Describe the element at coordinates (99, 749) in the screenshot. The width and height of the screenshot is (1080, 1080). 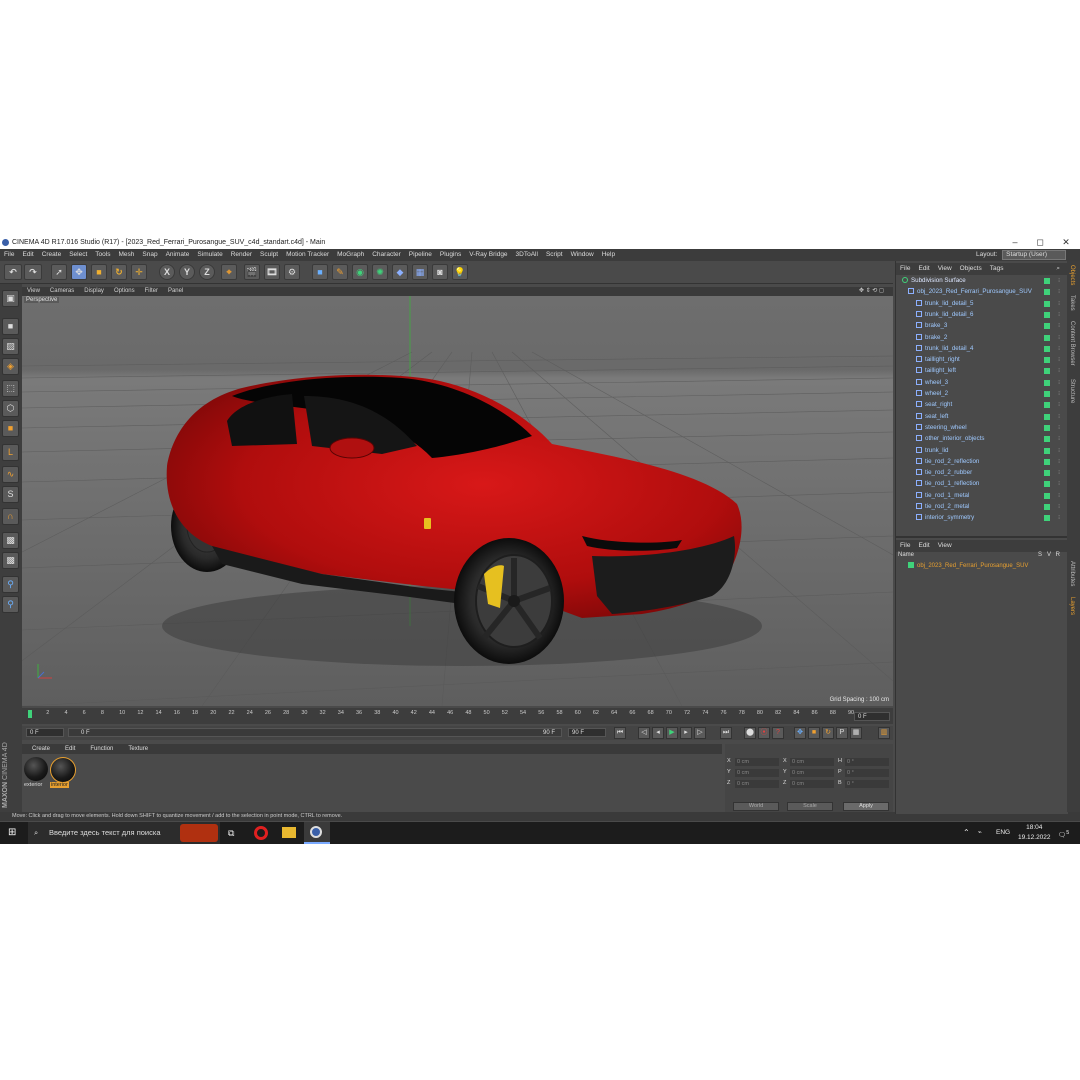
I see `material-menu-function: Function` at that location.